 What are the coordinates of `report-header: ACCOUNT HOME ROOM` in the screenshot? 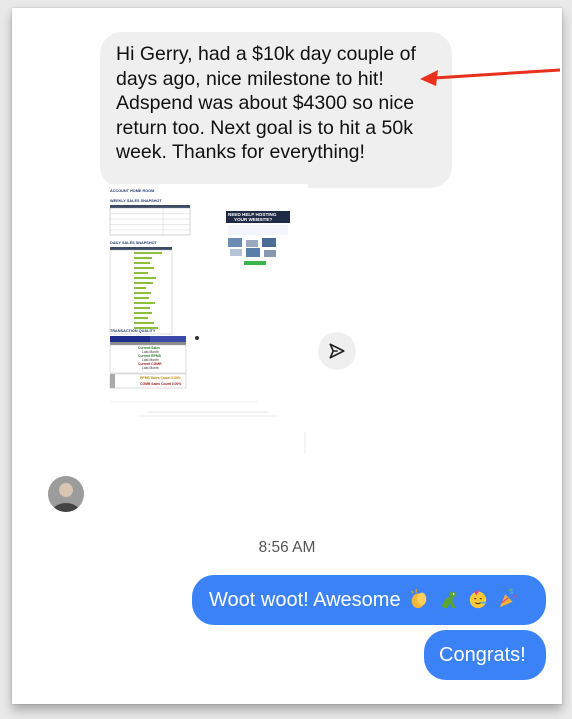 It's located at (132, 191).